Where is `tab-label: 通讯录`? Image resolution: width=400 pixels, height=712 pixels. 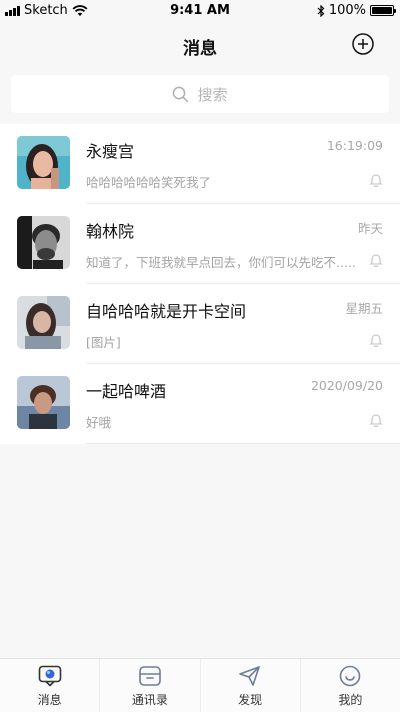
tab-label: 通讯录 is located at coordinates (149, 700).